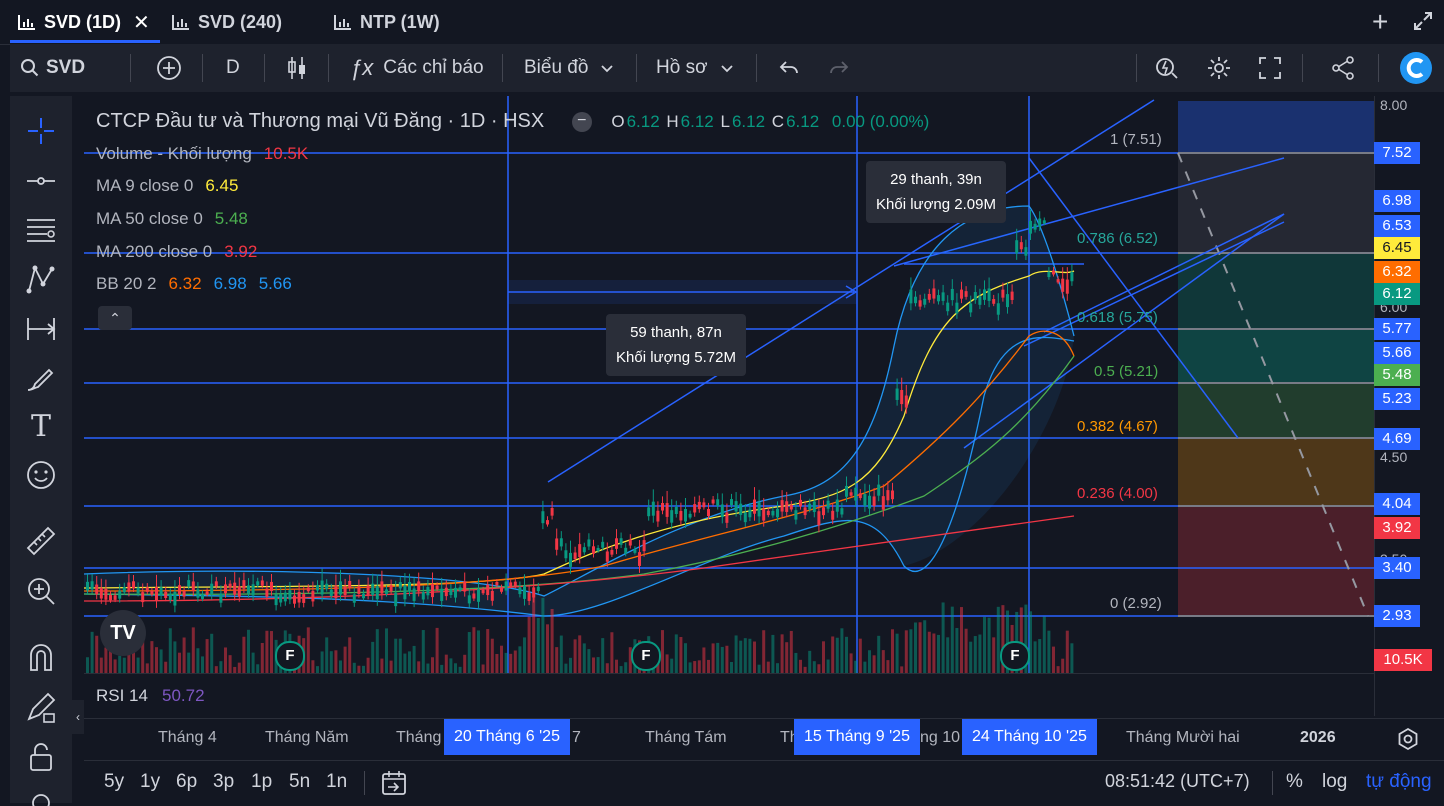 This screenshot has width=1444, height=806. Describe the element at coordinates (1343, 68) in the screenshot. I see `share-icon` at that location.